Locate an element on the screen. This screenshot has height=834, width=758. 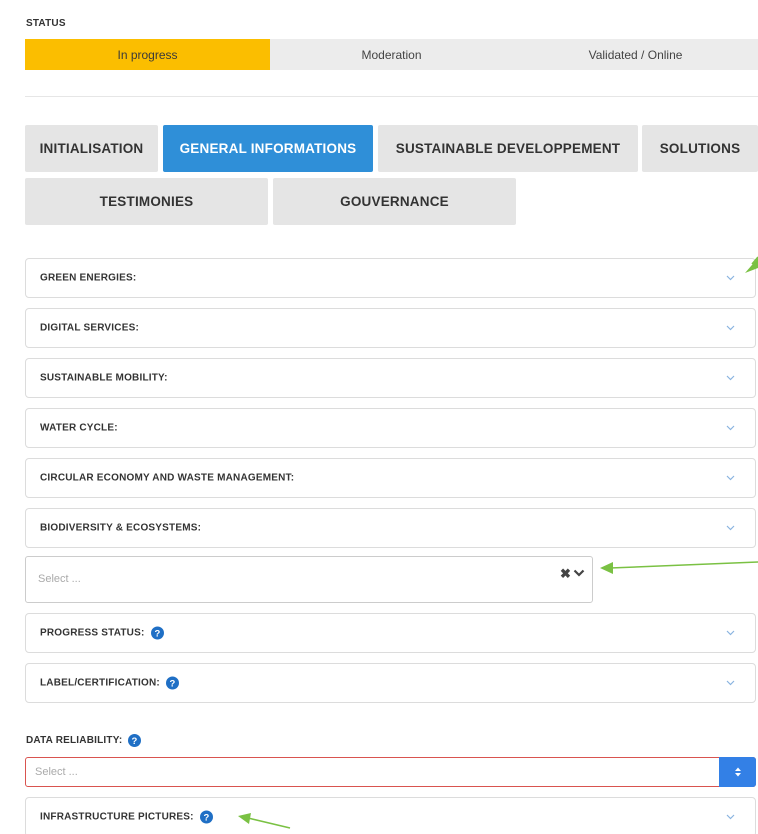
clear-x-icon: ✖ is located at coordinates (565, 574).